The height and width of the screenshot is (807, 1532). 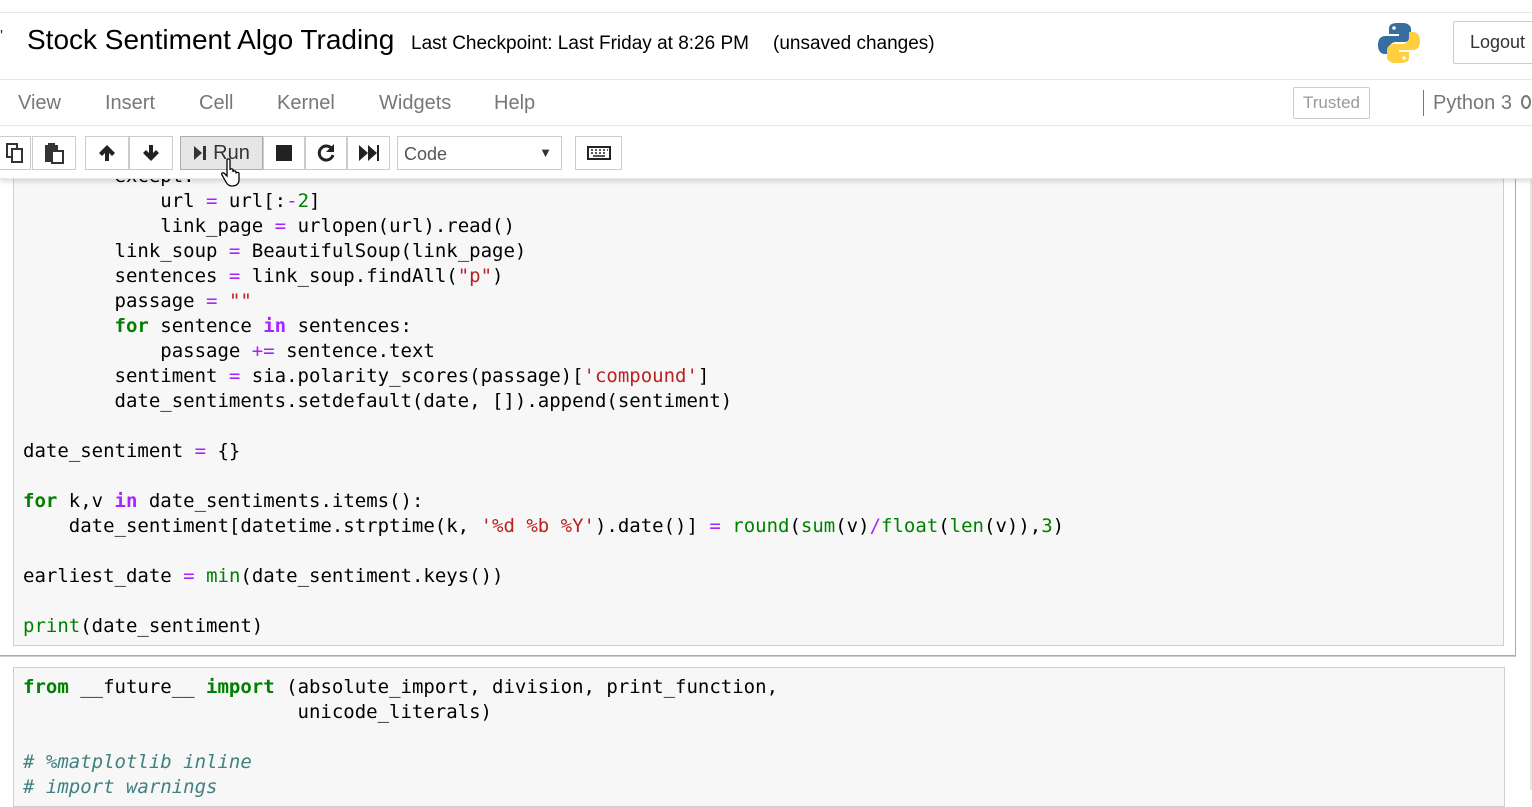 I want to click on copy-icon, so click(x=14, y=153).